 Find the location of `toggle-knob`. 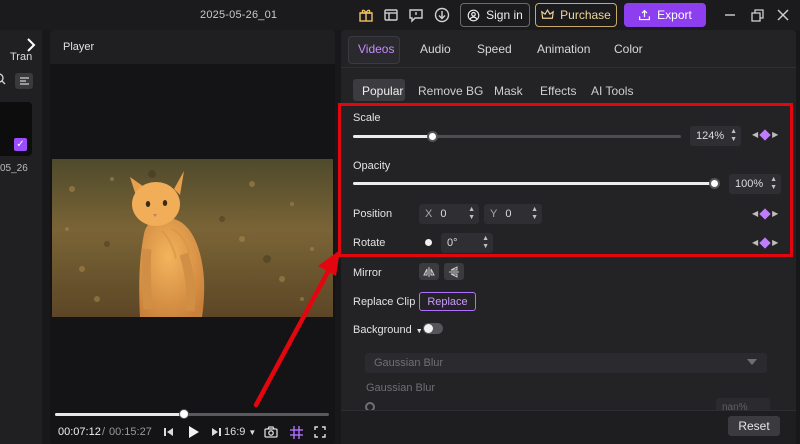

toggle-knob is located at coordinates (428, 328).